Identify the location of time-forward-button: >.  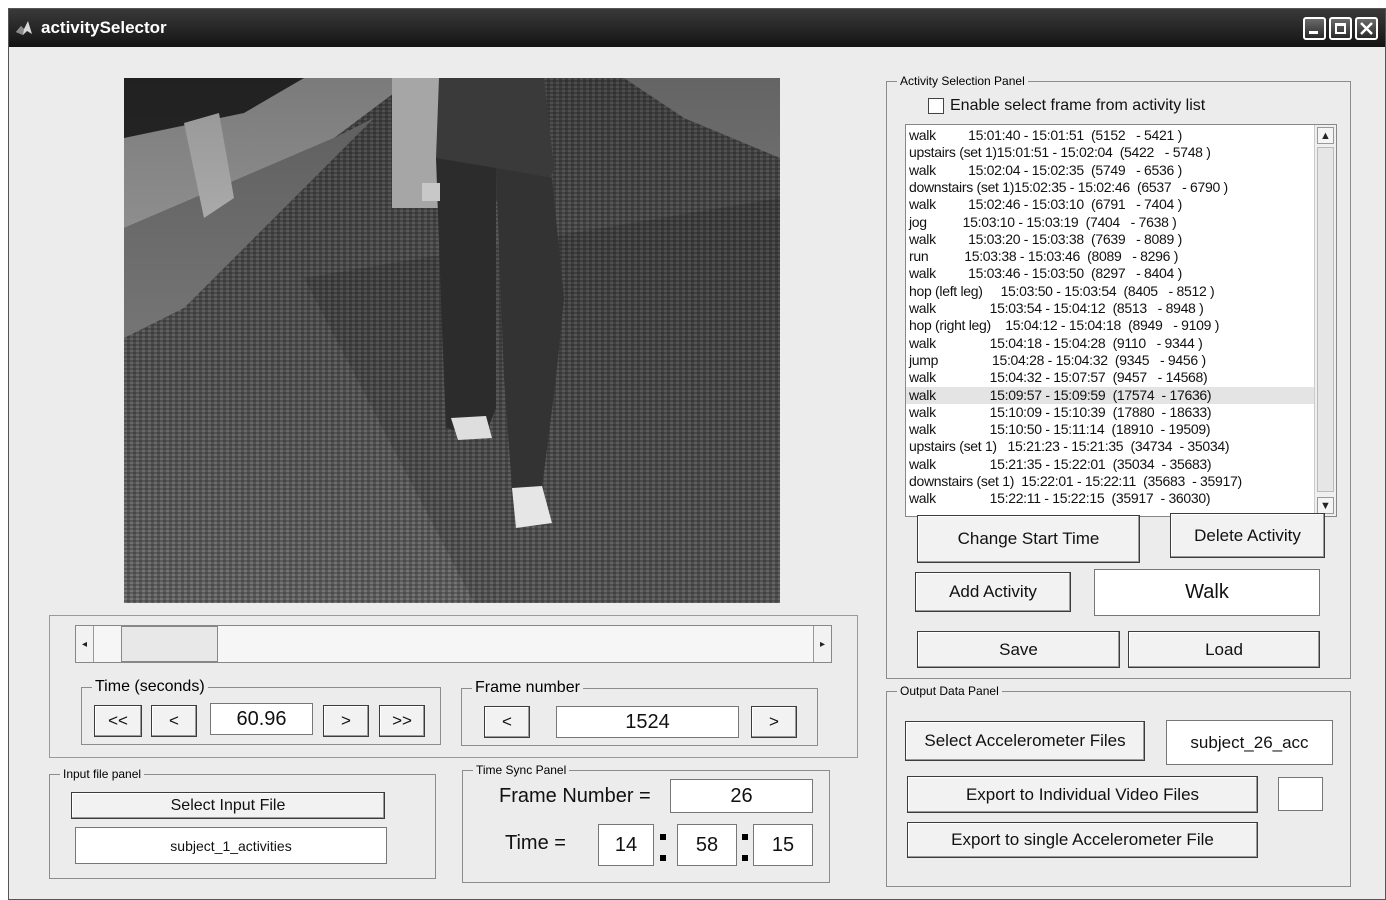
(346, 721).